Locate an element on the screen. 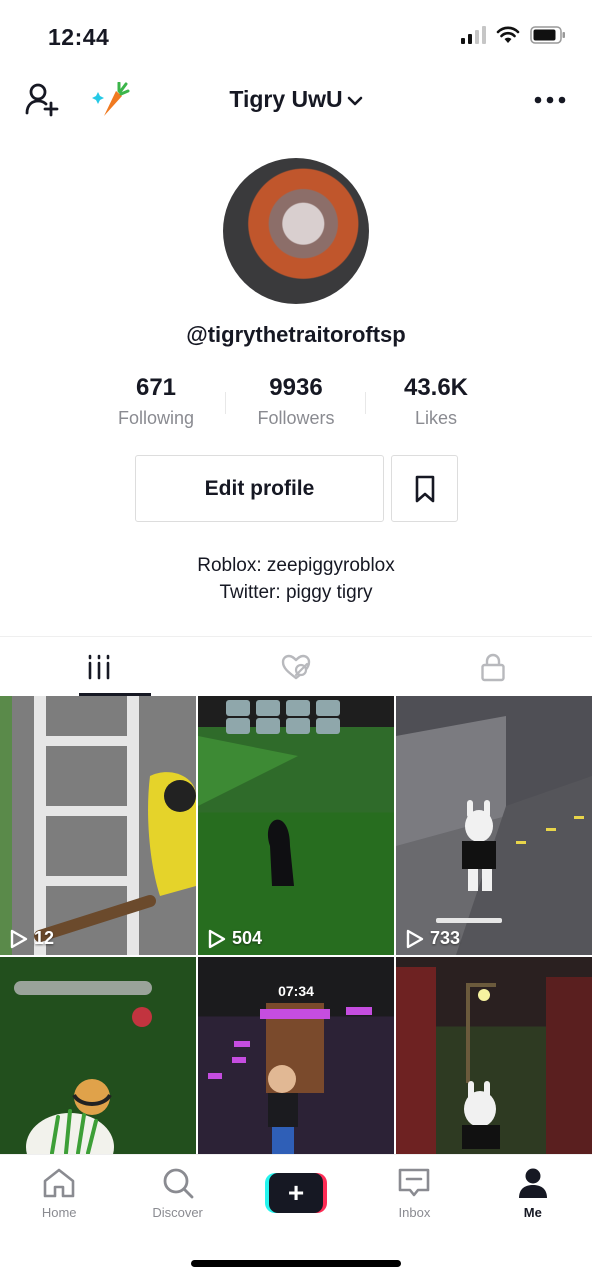  stat-following: 671 Following is located at coordinates (156, 401).